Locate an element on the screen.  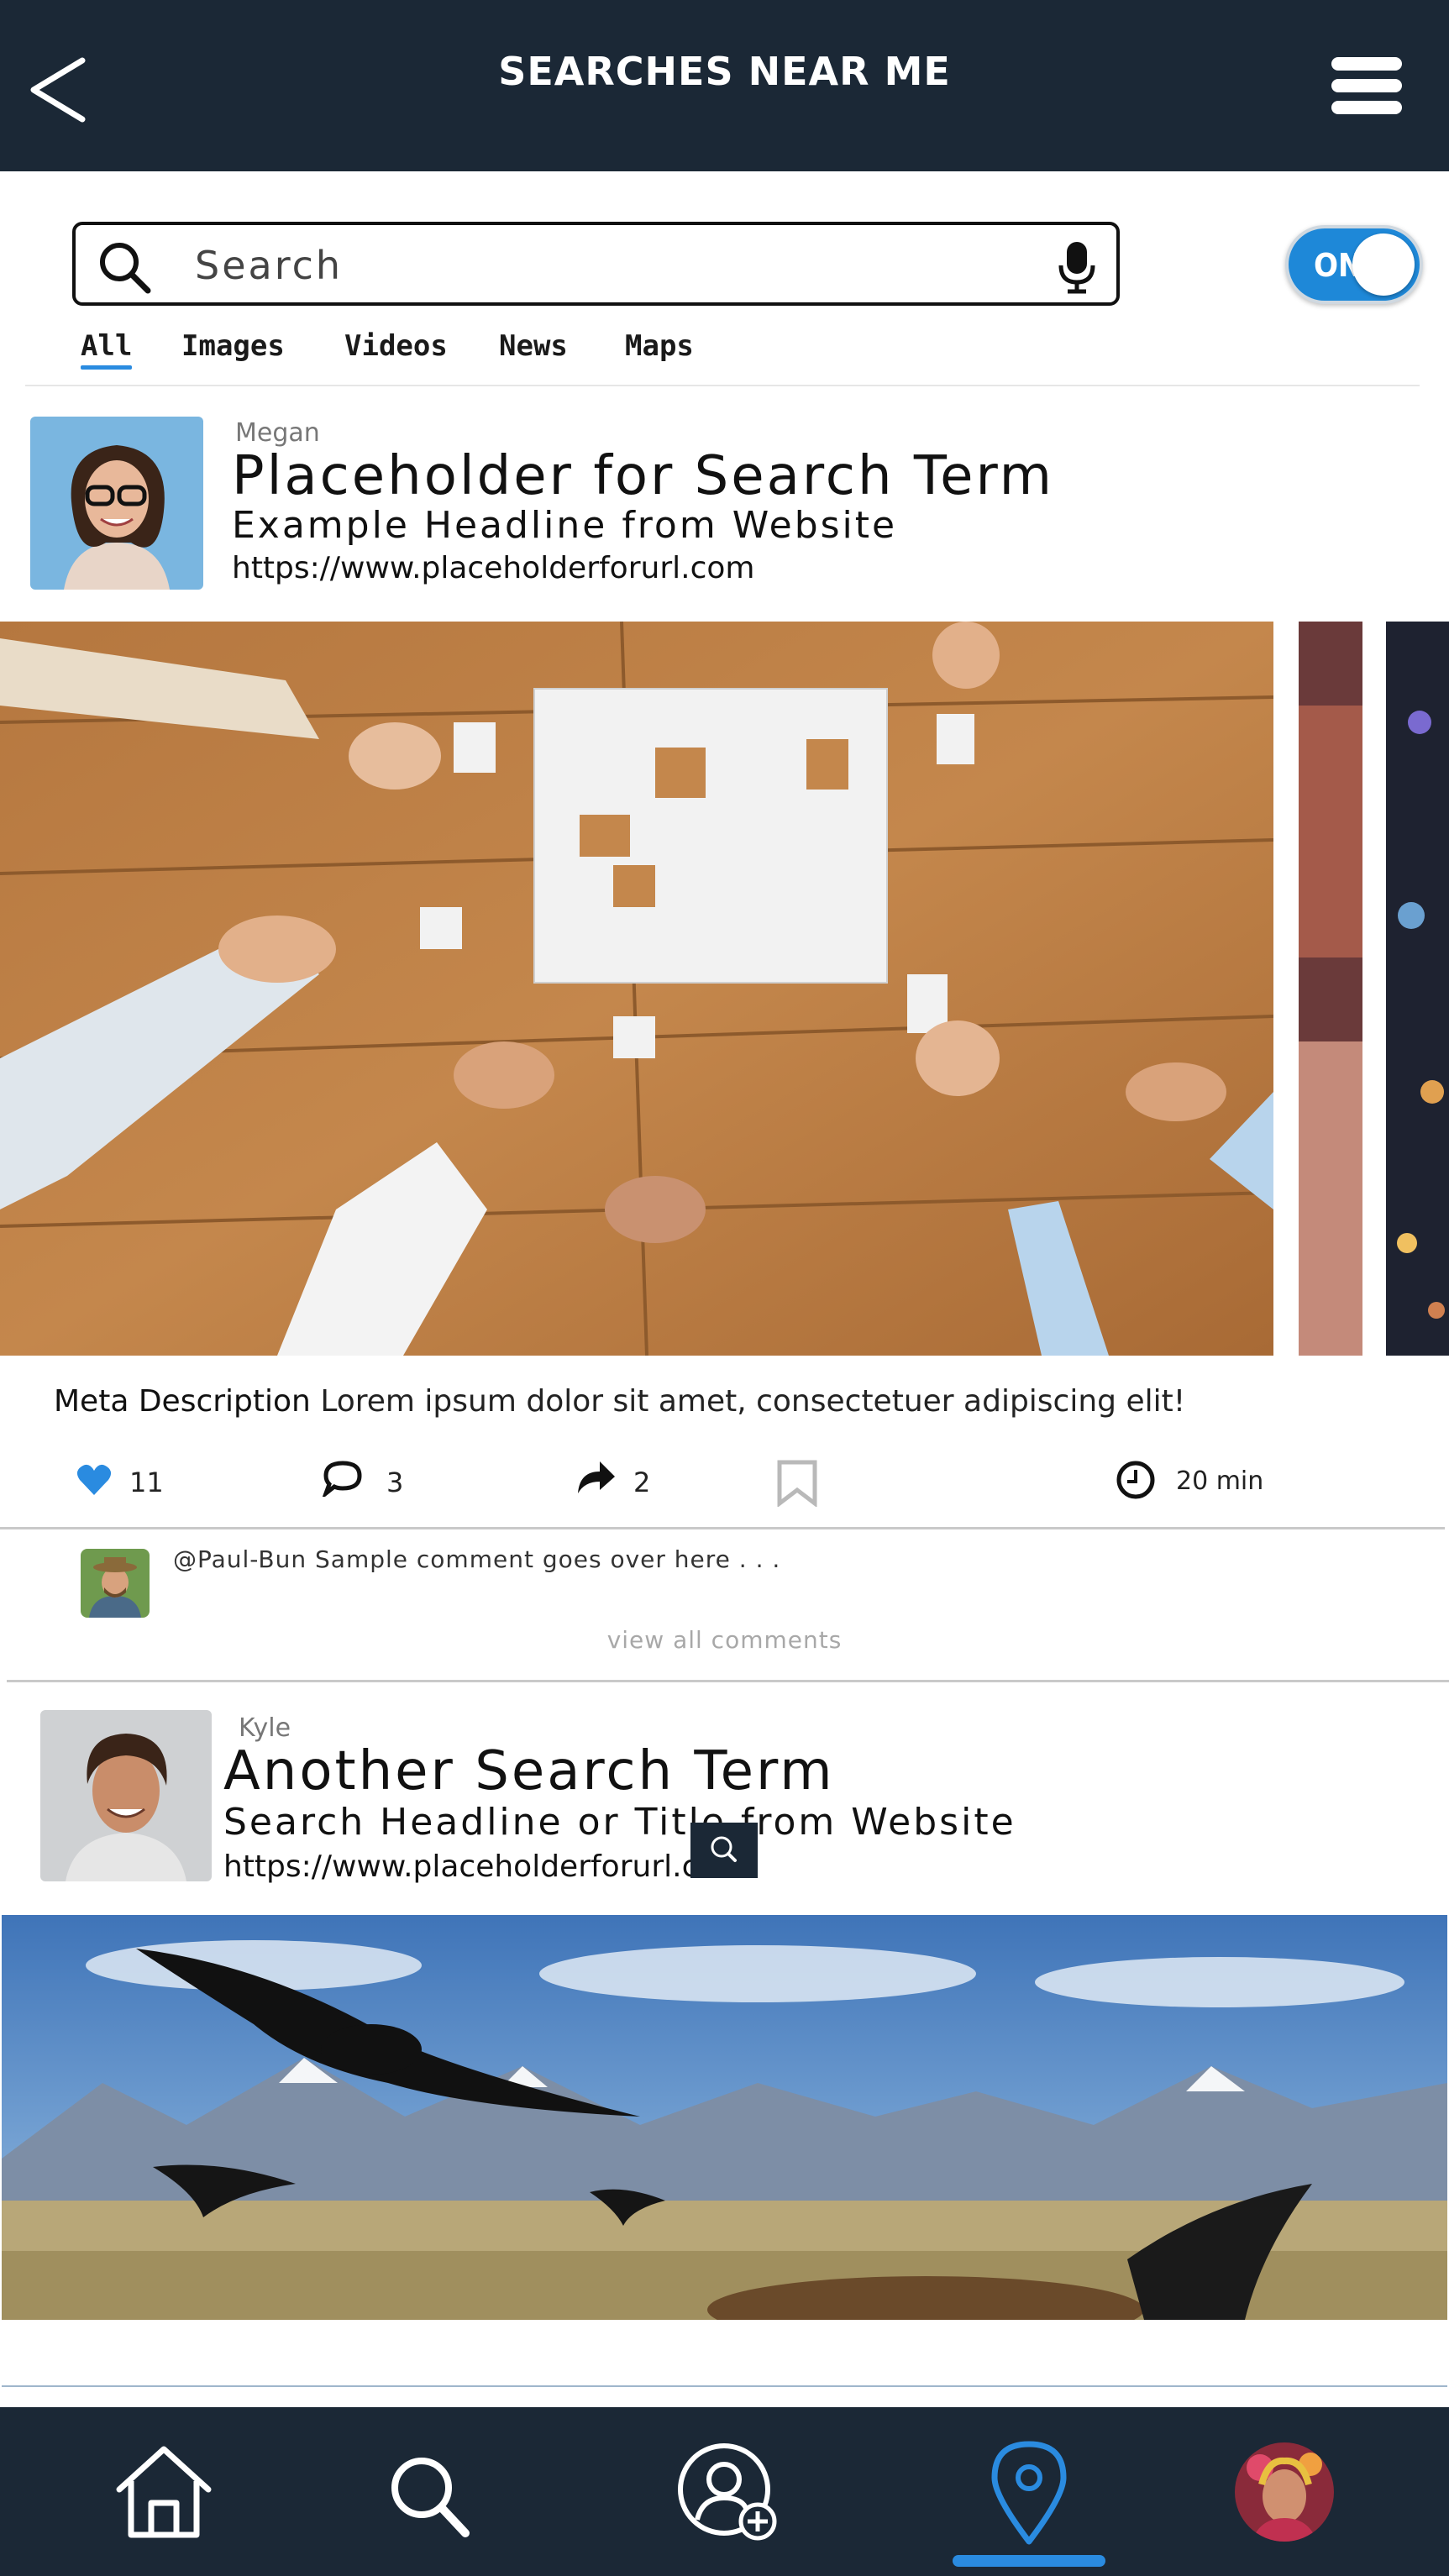
post-headline: Search Headline or Title from Website is located at coordinates (619, 1822).